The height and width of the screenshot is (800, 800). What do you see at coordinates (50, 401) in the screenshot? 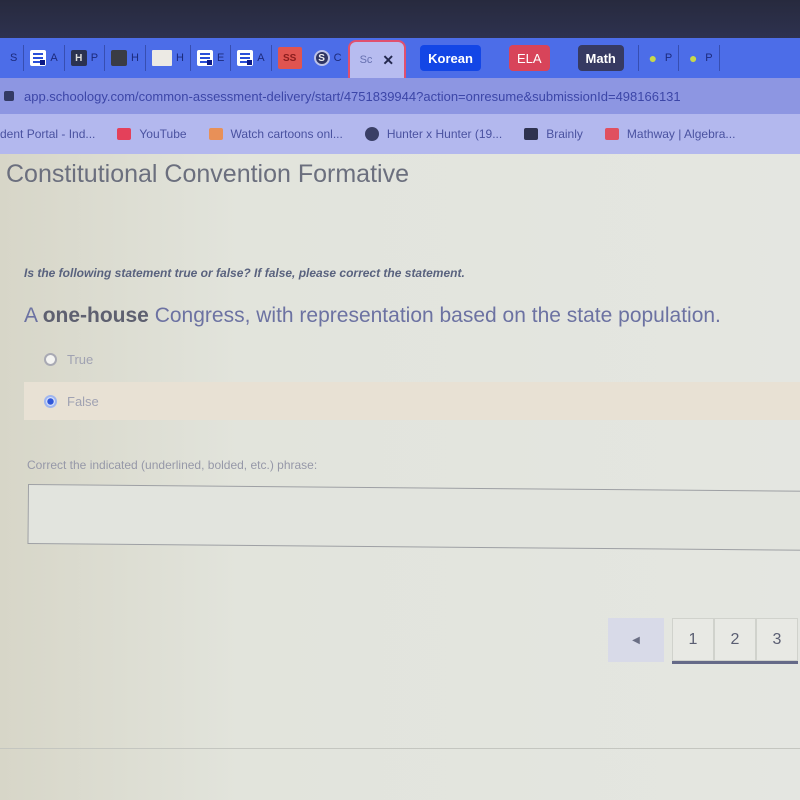
I see `radio-button-checked` at bounding box center [50, 401].